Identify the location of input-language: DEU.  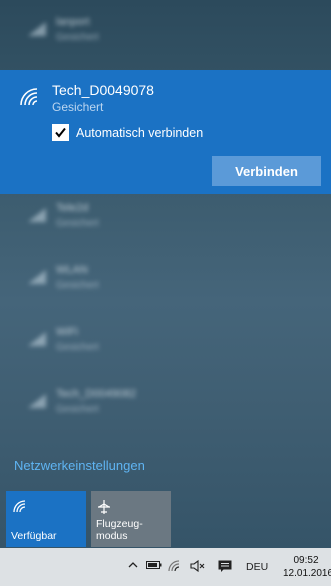
(257, 567).